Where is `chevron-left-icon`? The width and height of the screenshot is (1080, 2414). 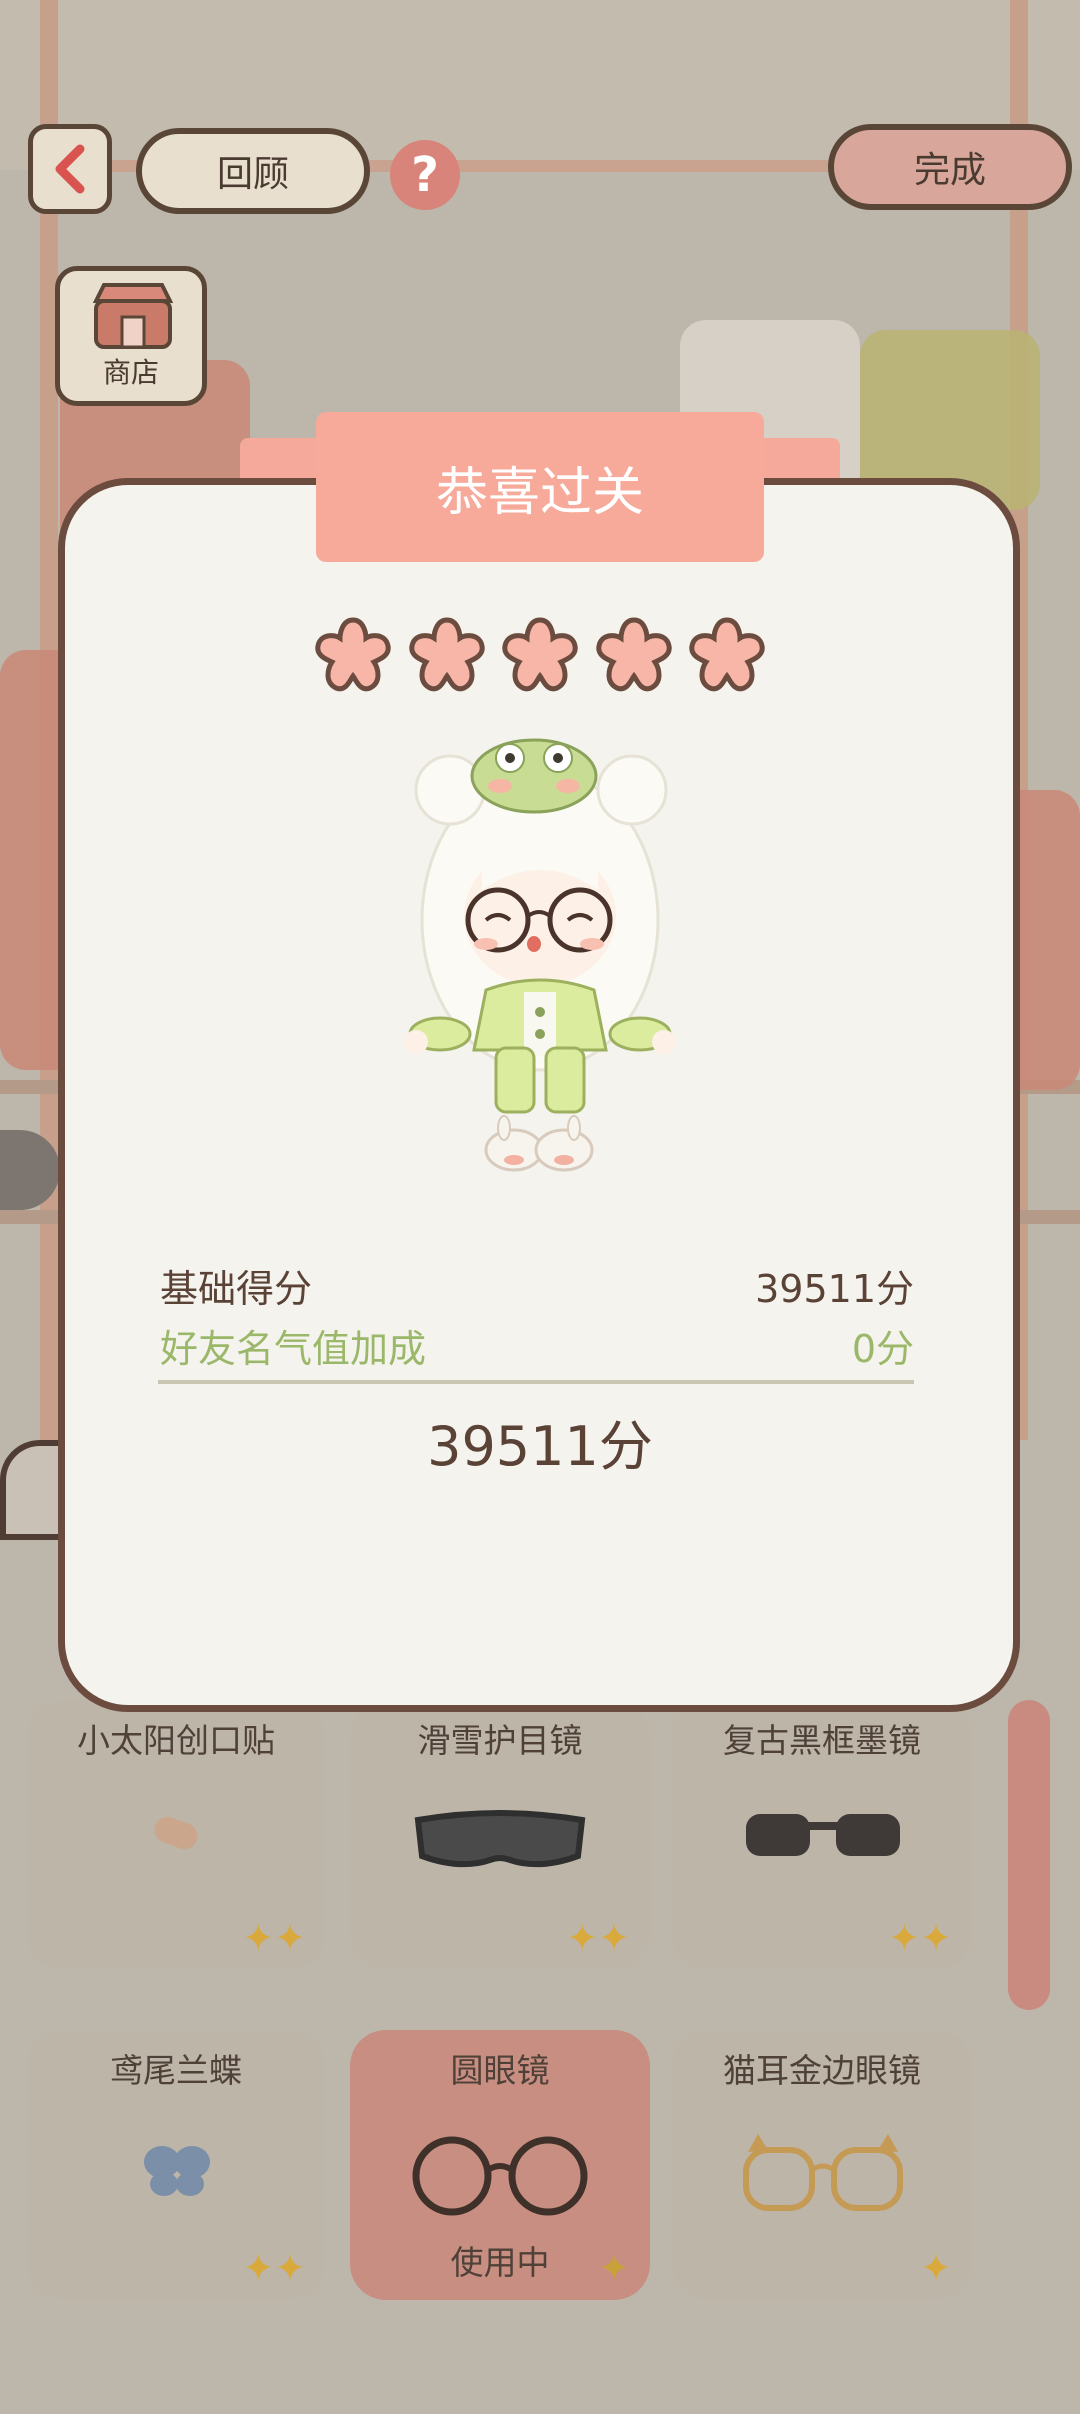
chevron-left-icon is located at coordinates (70, 169).